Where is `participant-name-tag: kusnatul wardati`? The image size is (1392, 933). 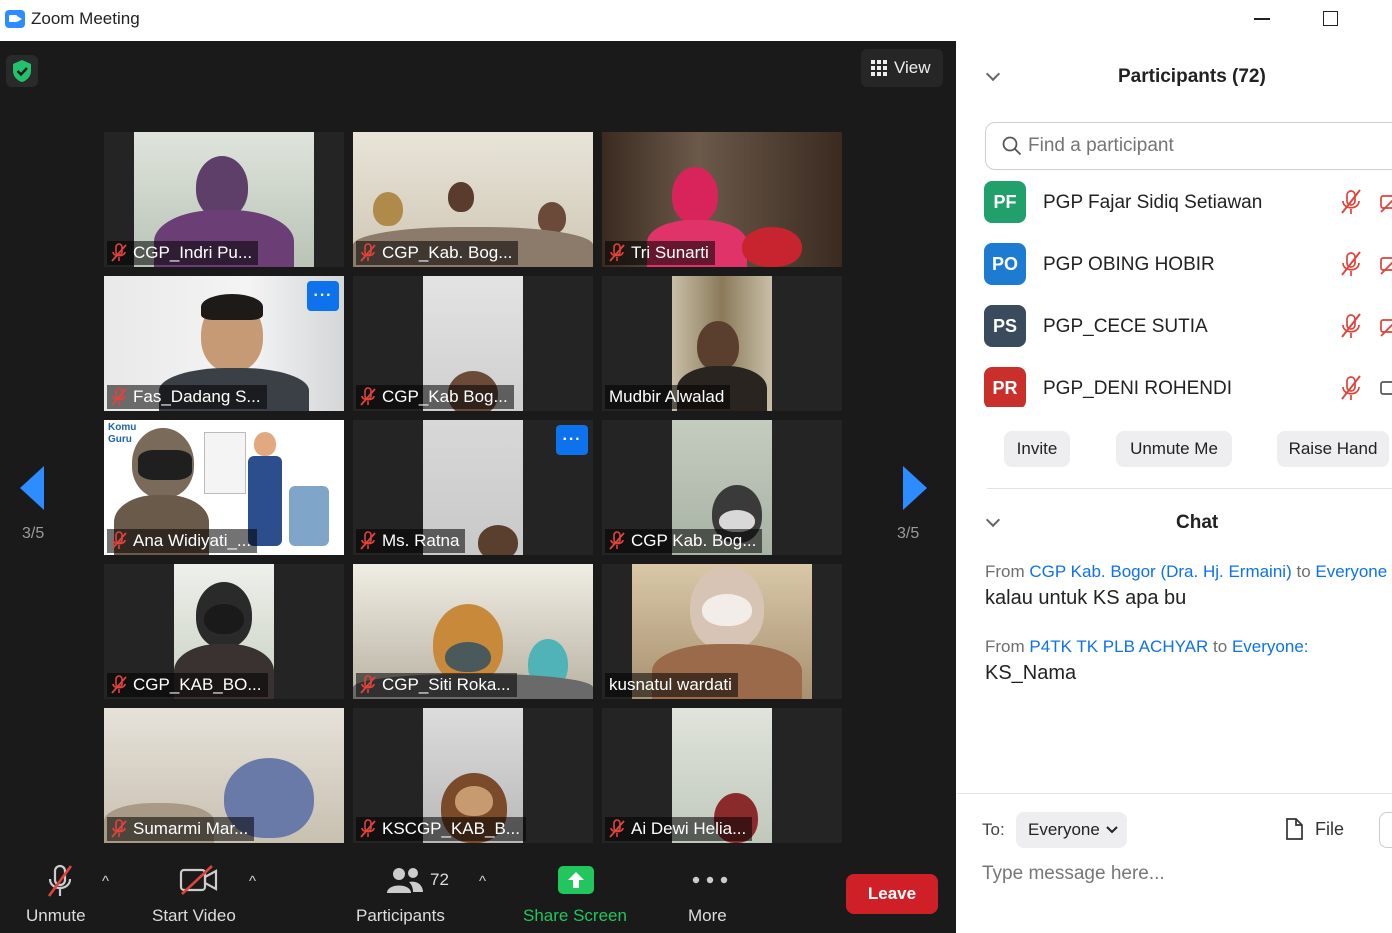
participant-name-tag: kusnatul wardati is located at coordinates (671, 685).